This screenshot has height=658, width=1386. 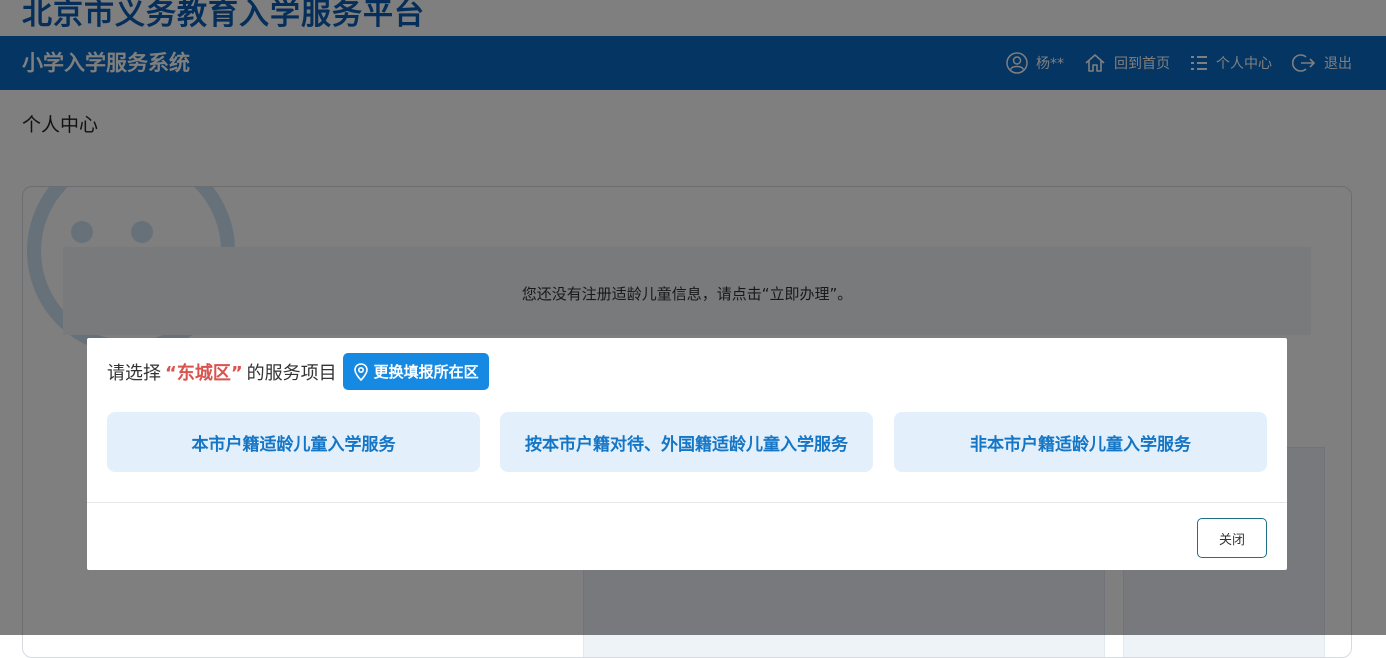 What do you see at coordinates (204, 373) in the screenshot?
I see `selected-district: “东城区”` at bounding box center [204, 373].